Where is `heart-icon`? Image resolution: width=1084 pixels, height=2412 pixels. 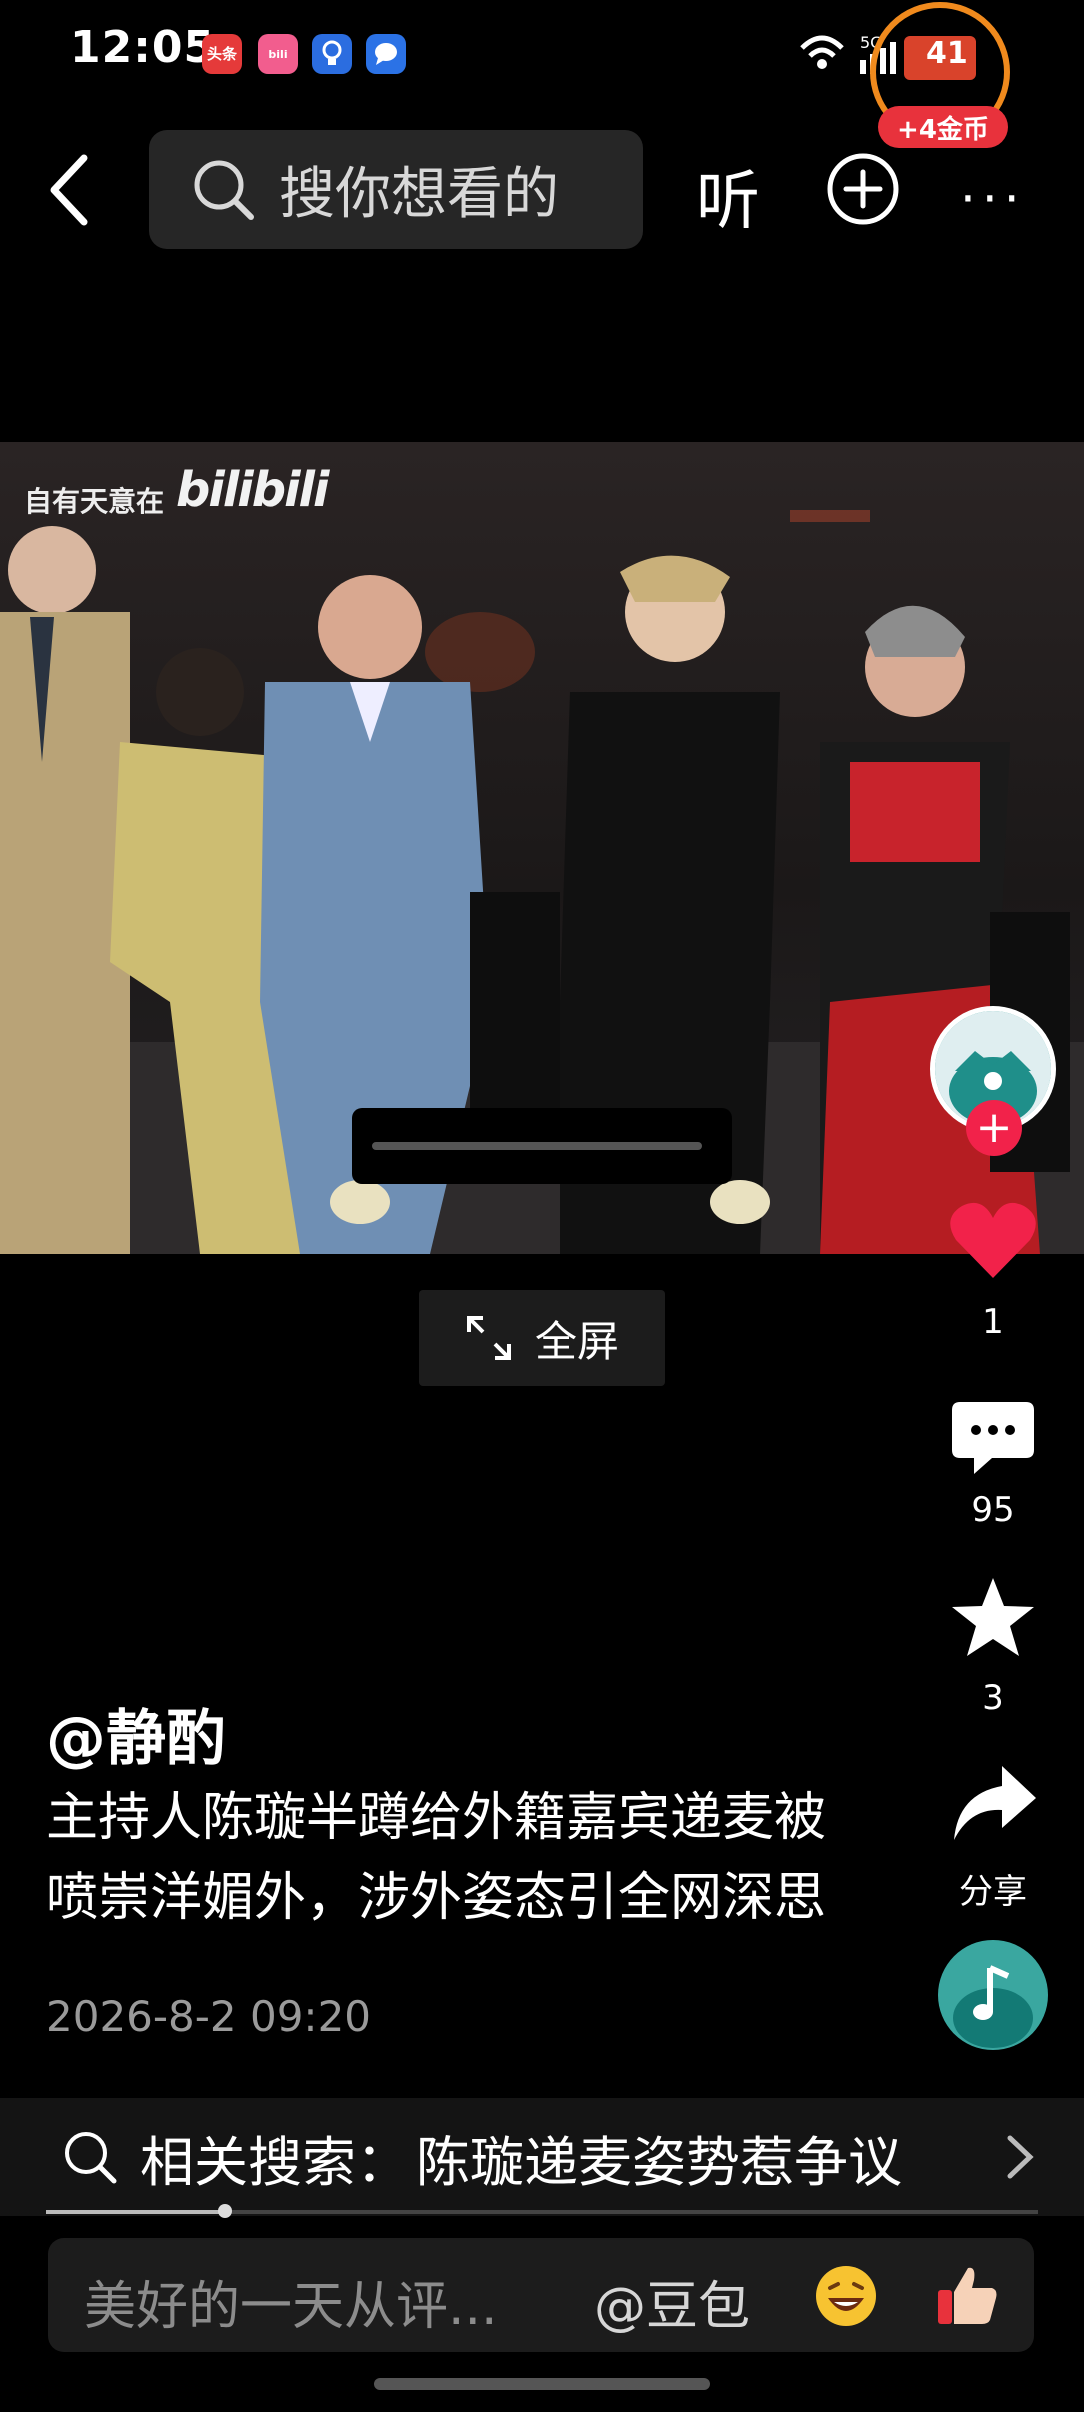
heart-icon is located at coordinates (993, 1240).